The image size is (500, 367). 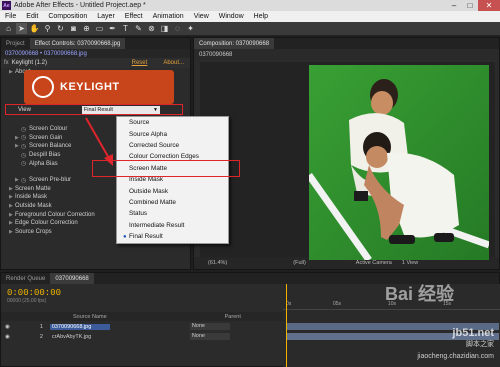 I want to click on camera-icon: ◙, so click(x=73, y=28).